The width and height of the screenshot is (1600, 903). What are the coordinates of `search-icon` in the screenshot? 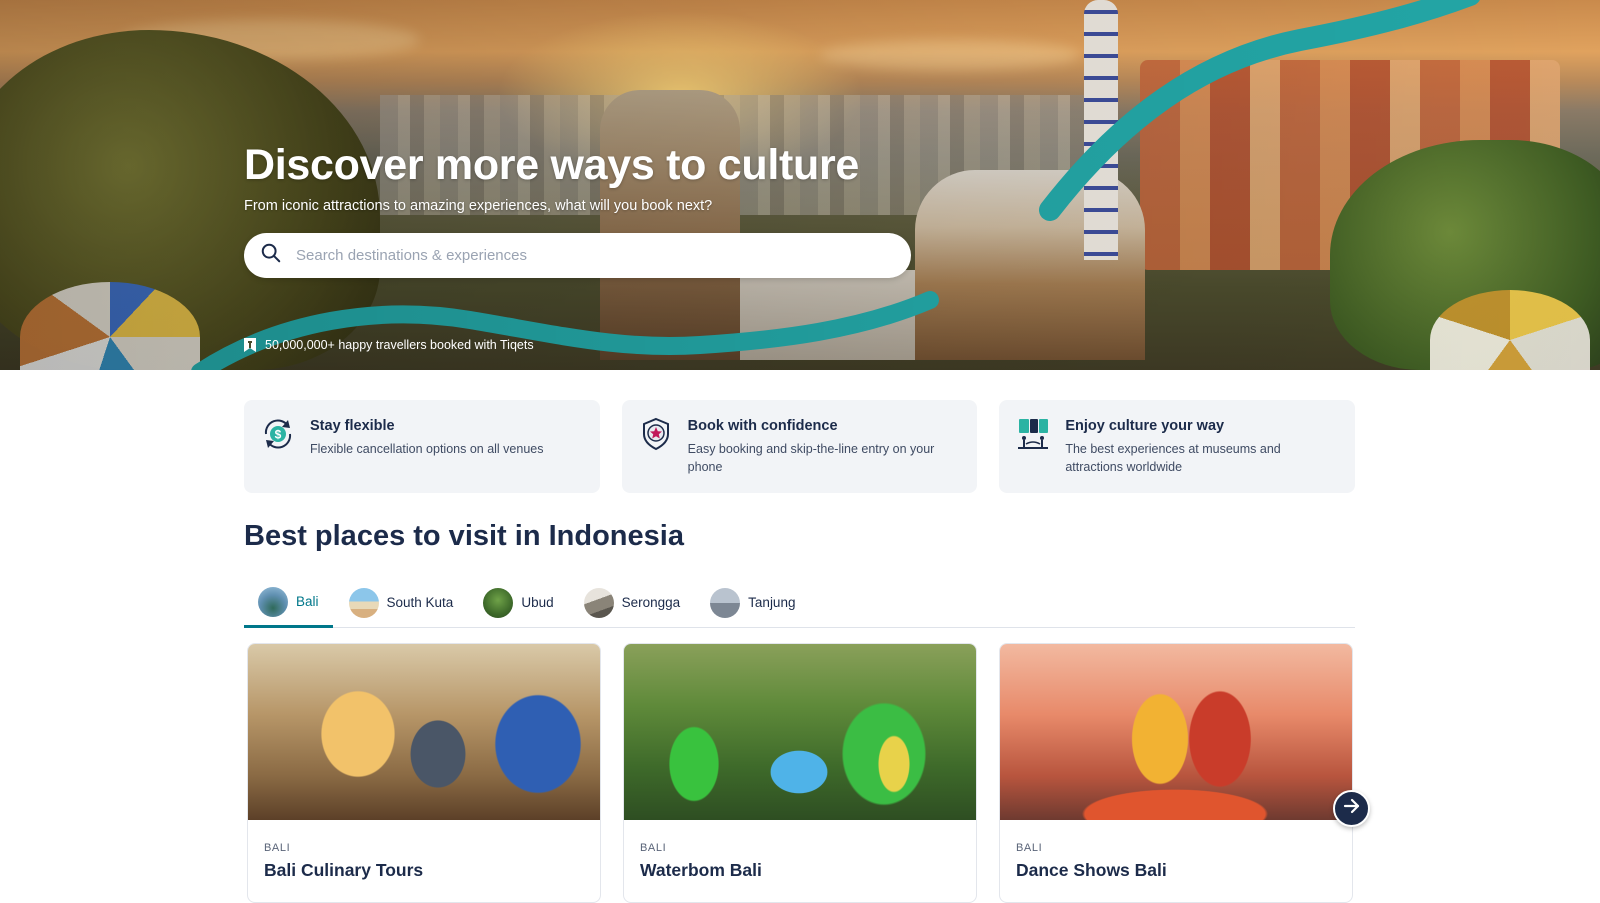 It's located at (271, 255).